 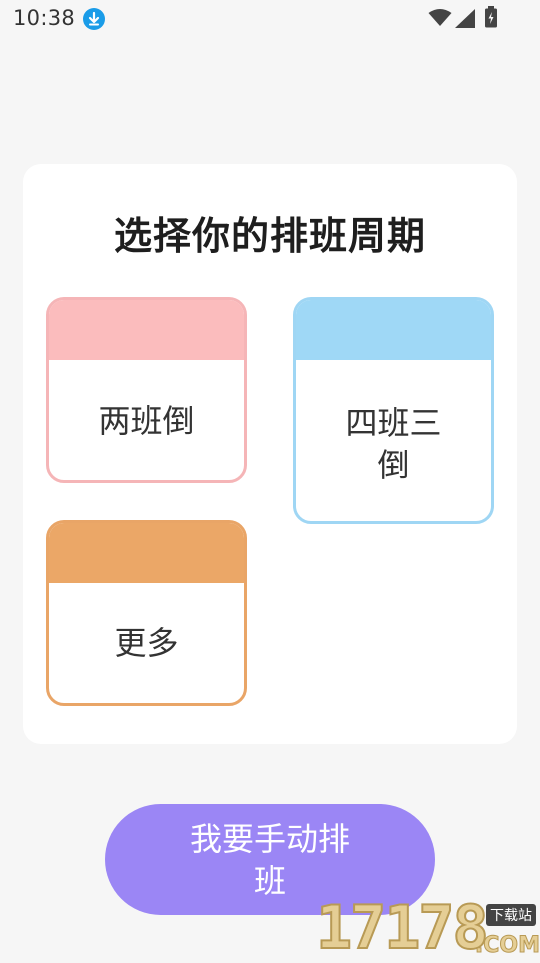 I want to click on download-icon, so click(x=94, y=19).